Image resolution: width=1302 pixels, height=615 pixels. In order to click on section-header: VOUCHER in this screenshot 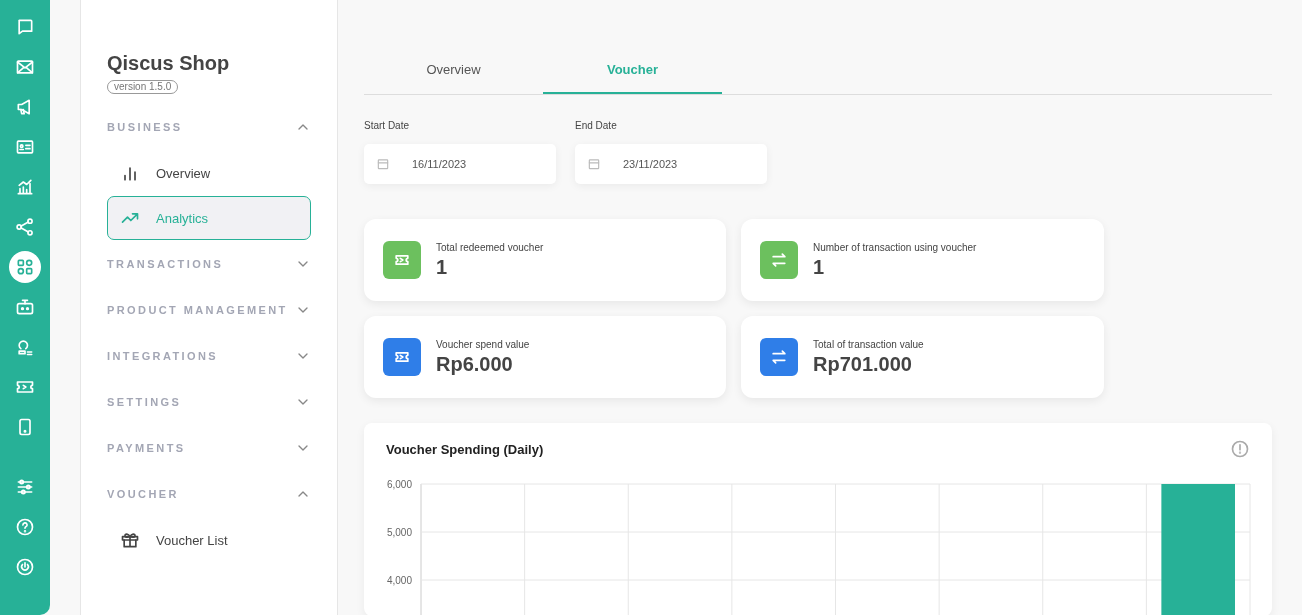, I will do `click(143, 494)`.